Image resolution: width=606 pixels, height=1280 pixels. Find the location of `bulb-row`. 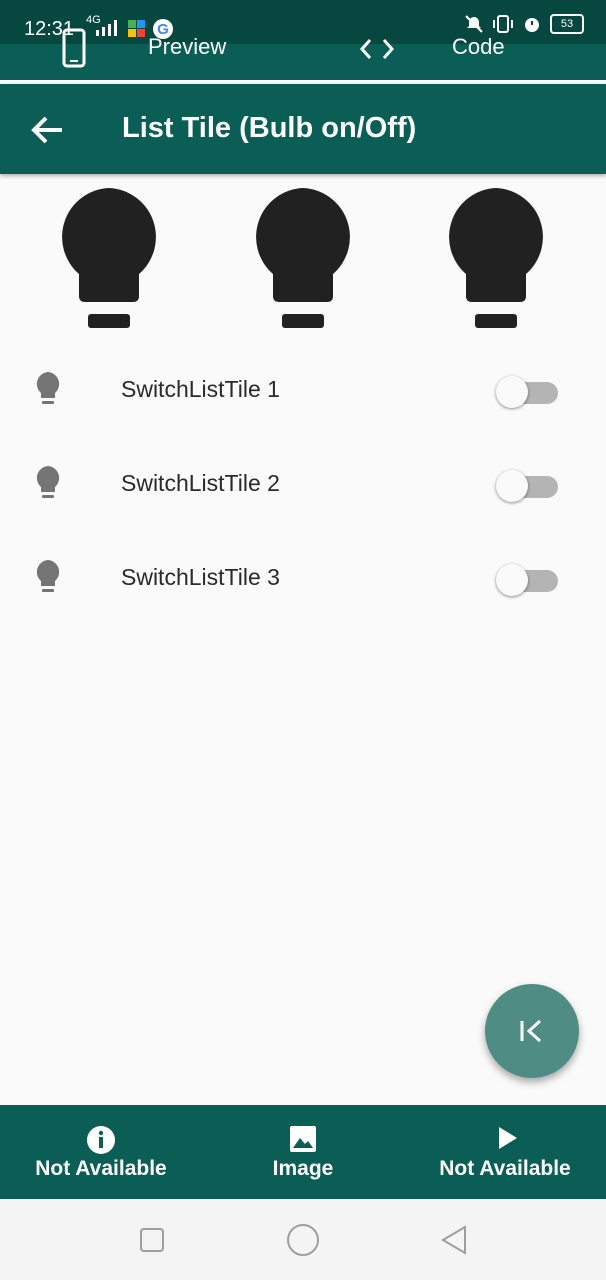

bulb-row is located at coordinates (303, 261).